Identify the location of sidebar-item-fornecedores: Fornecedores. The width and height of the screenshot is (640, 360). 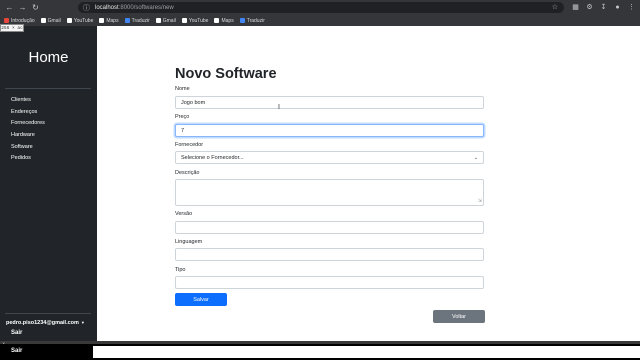
(28, 126).